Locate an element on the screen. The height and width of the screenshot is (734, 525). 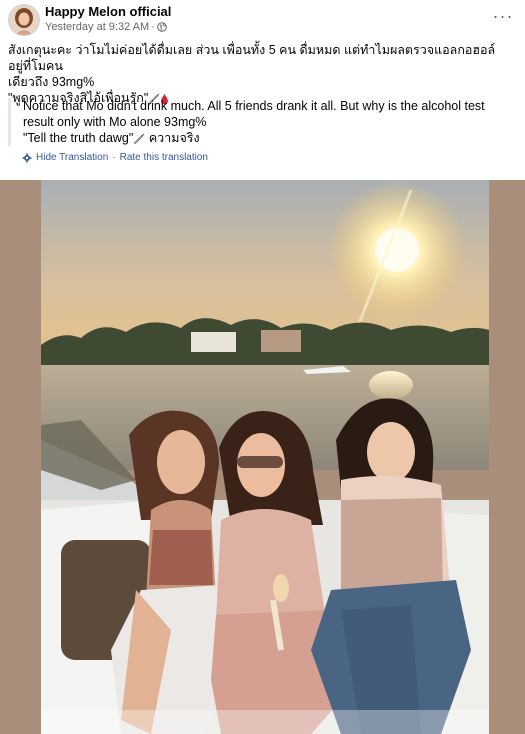
translated-line: result only with Mo alone 93mg% is located at coordinates (115, 122).